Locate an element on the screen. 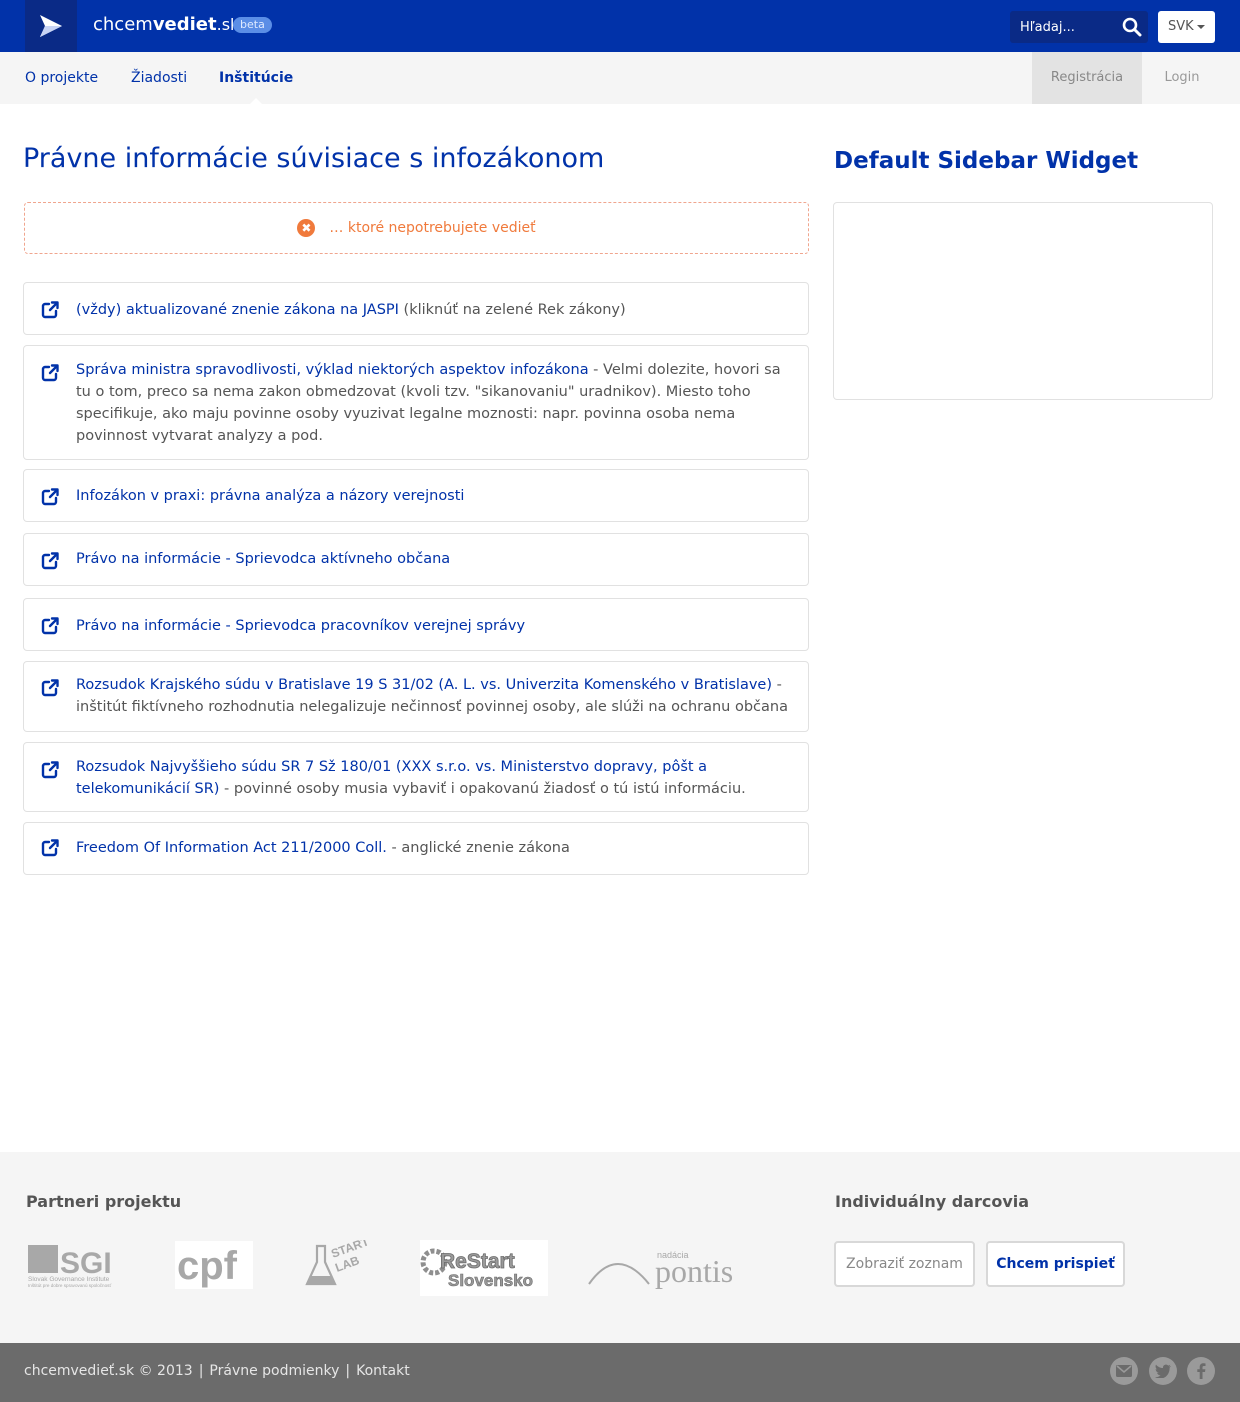 This screenshot has height=1402, width=1240. alert-box: ✖ … ktoré nepotrebujete vedieť is located at coordinates (416, 228).